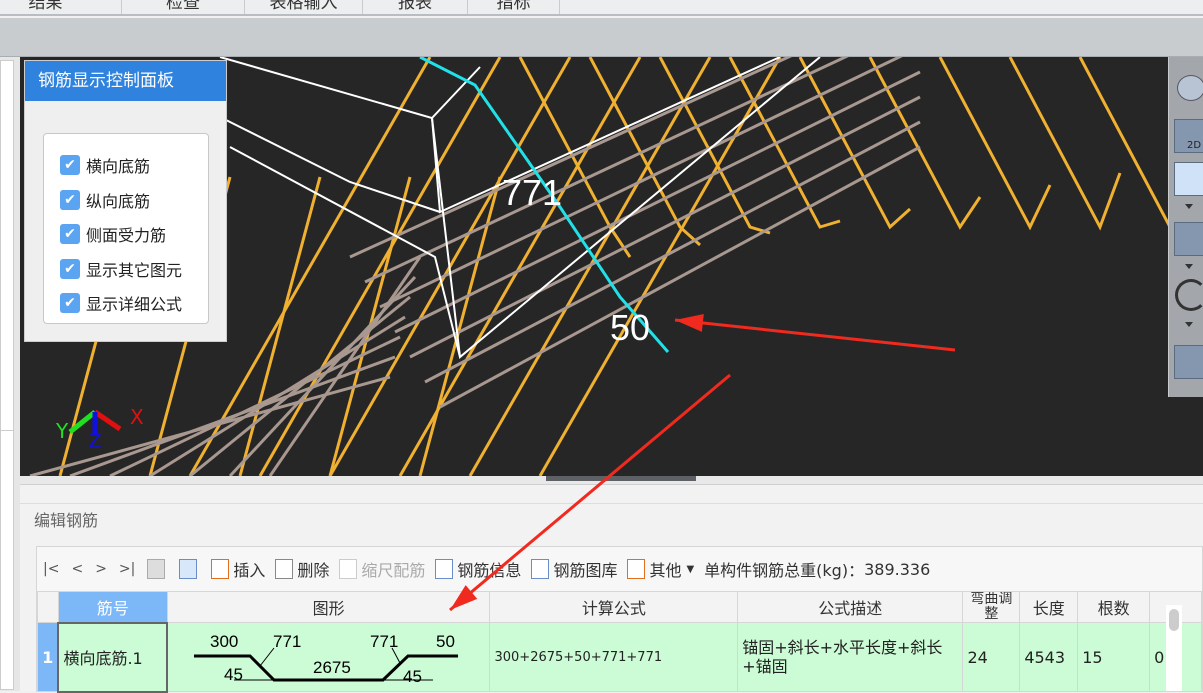 Image resolution: width=1203 pixels, height=693 pixels. I want to click on shape-bottom-length: 2675, so click(332, 667).